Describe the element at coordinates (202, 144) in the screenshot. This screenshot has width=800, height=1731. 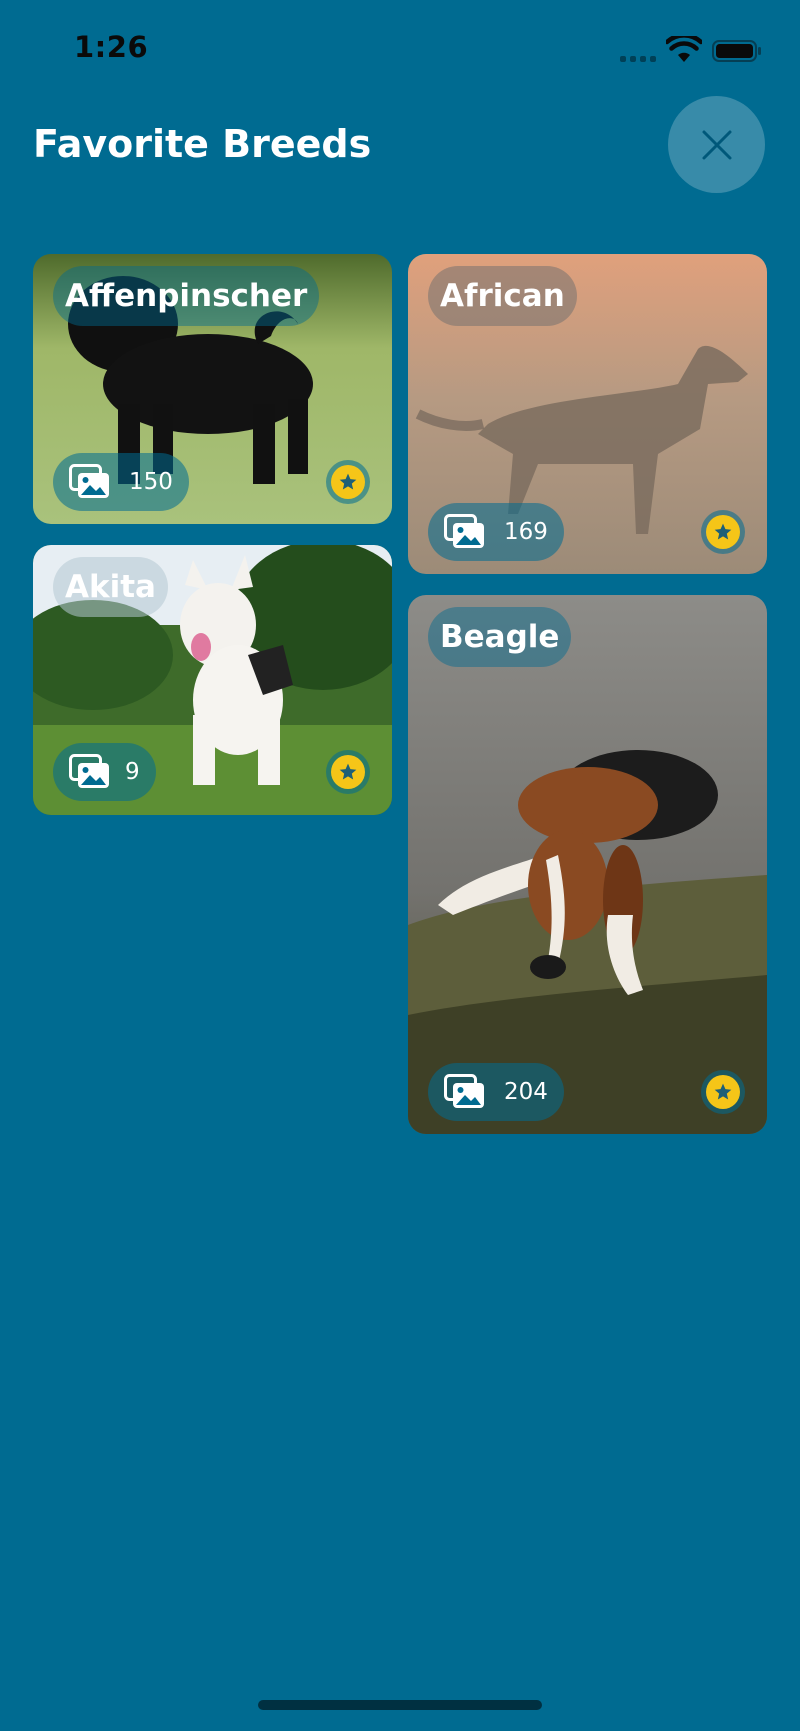
I see `page-title: Favorite Breeds` at that location.